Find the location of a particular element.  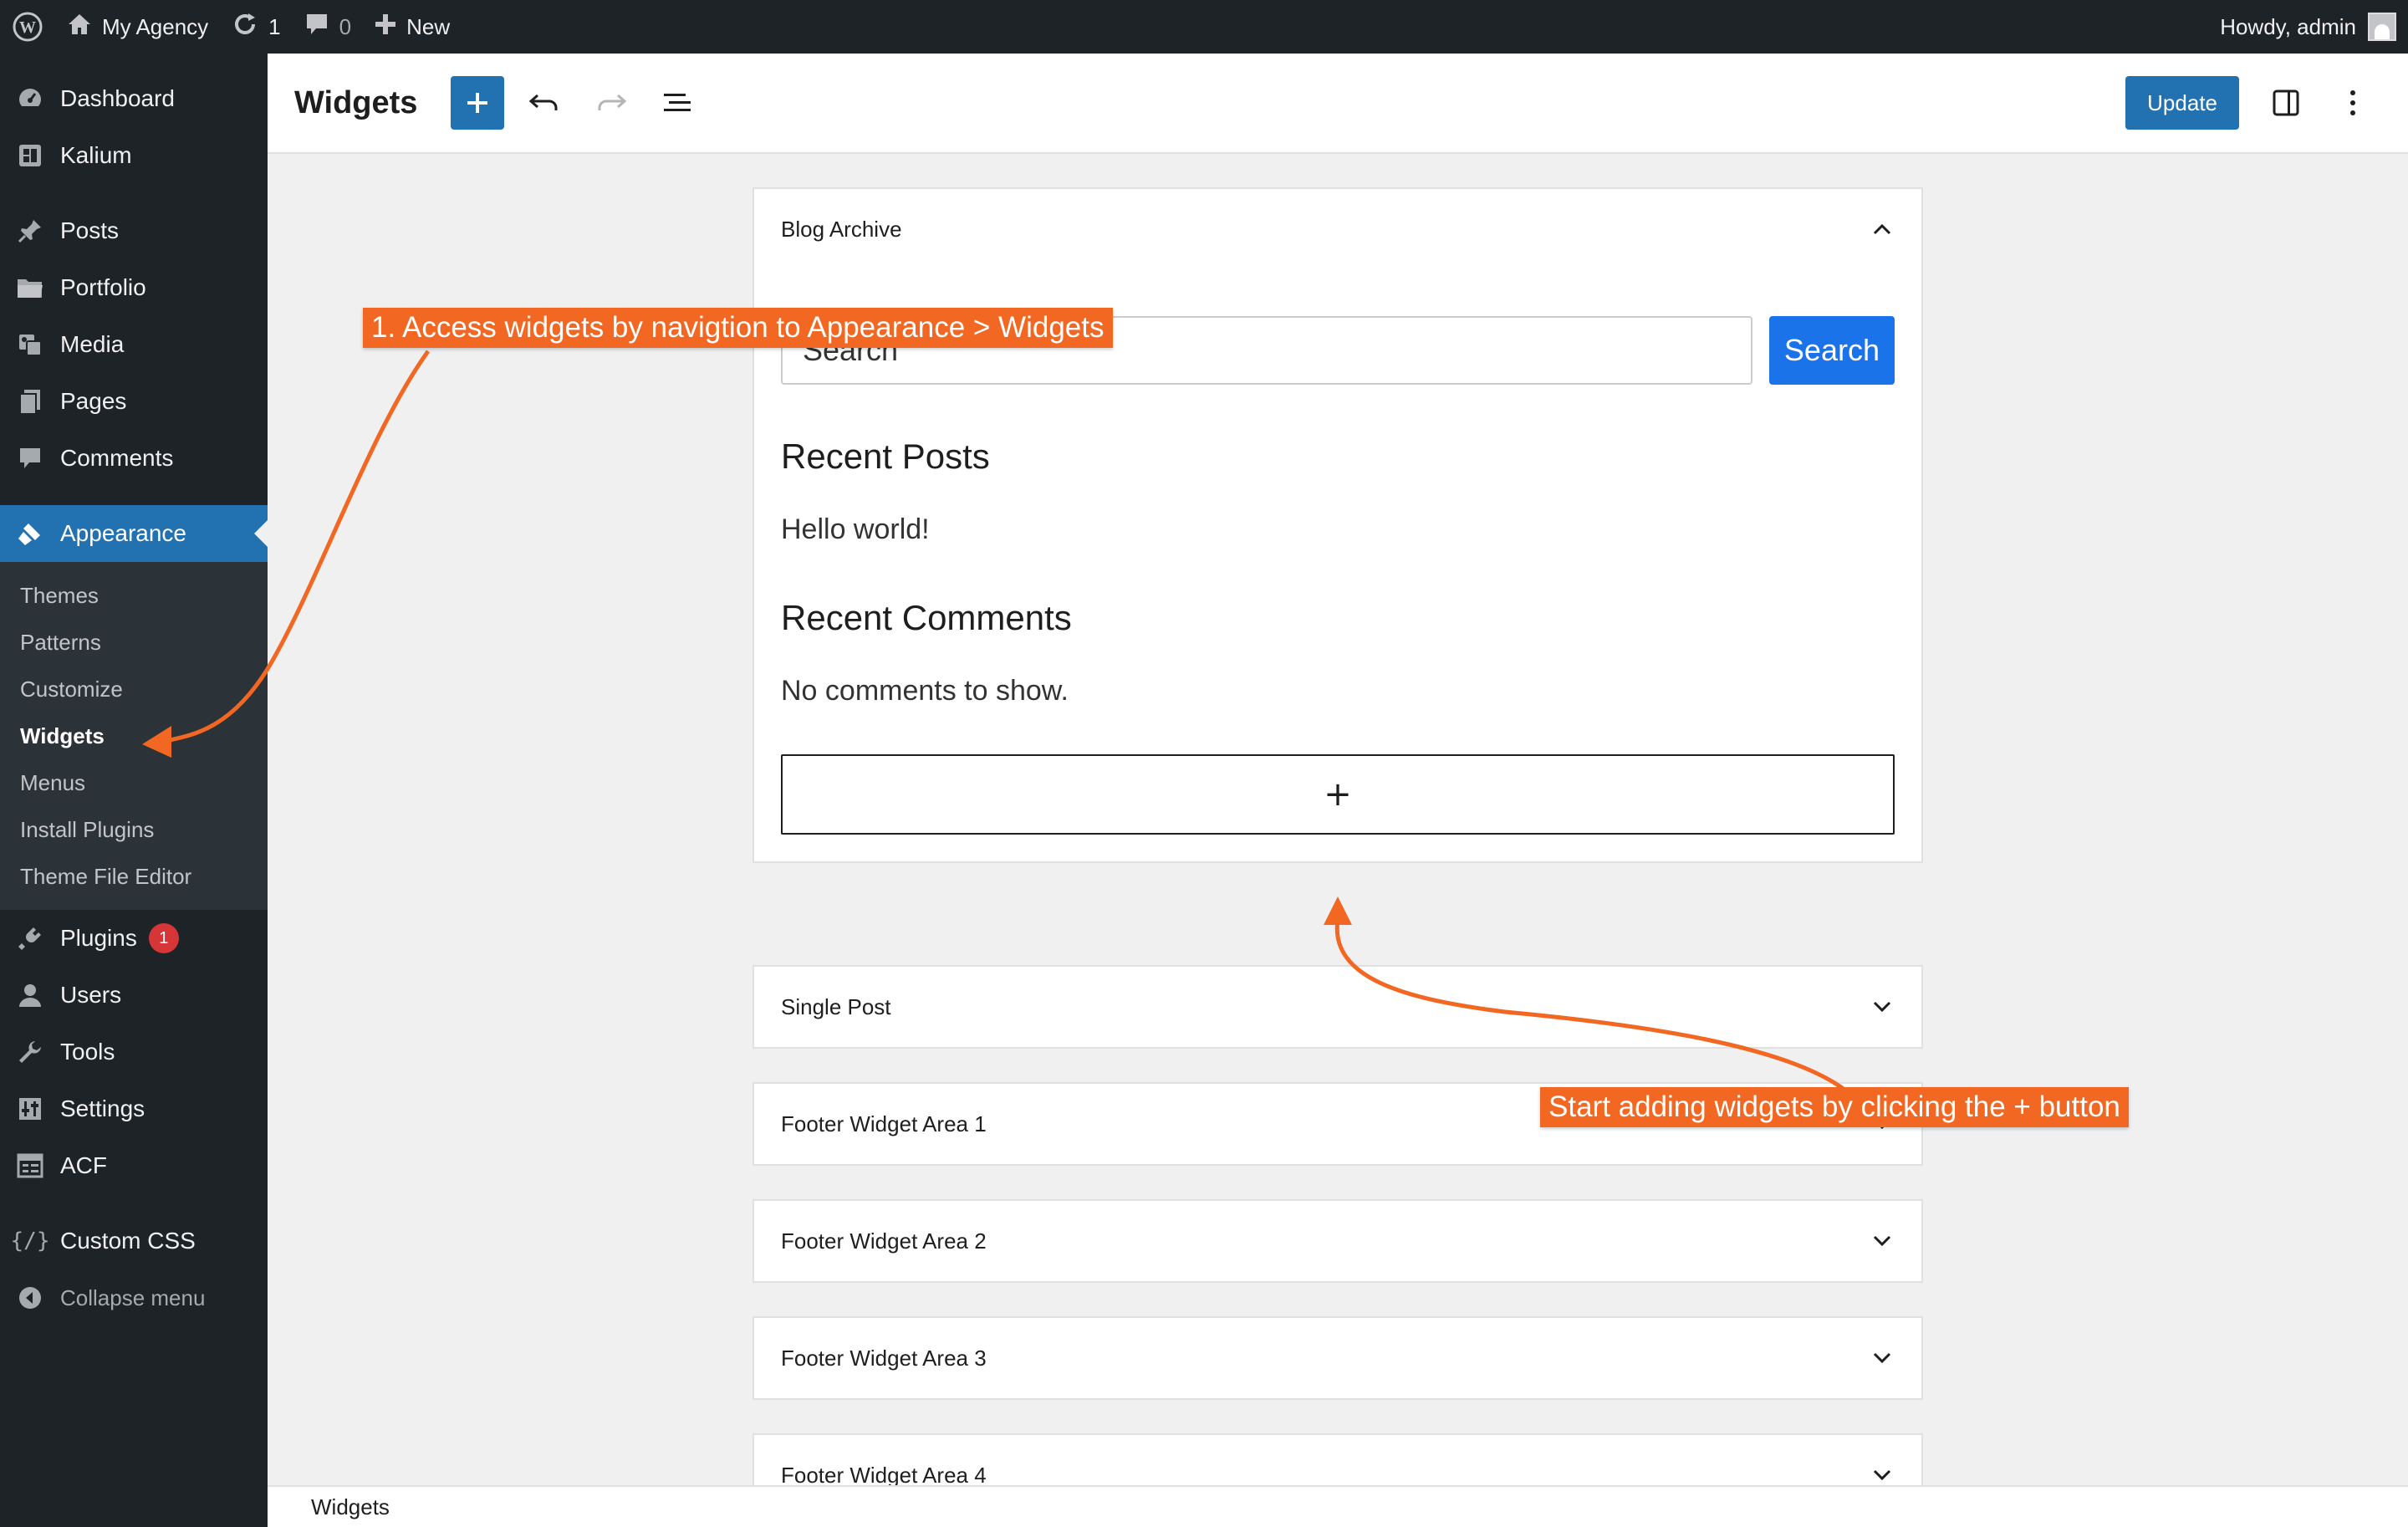

svg-text: W is located at coordinates (28, 28).